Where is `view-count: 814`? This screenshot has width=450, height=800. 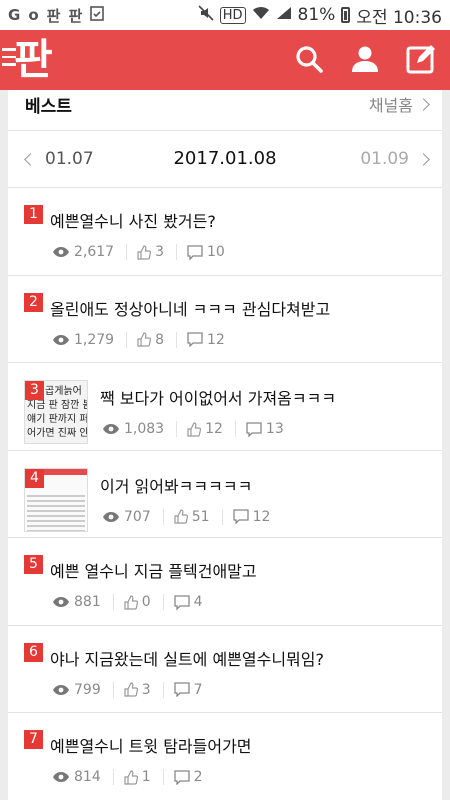
view-count: 814 is located at coordinates (83, 777).